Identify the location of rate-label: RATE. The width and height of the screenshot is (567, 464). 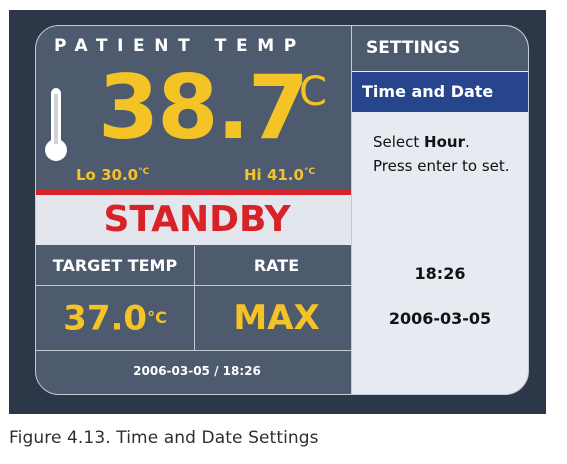
(276, 265).